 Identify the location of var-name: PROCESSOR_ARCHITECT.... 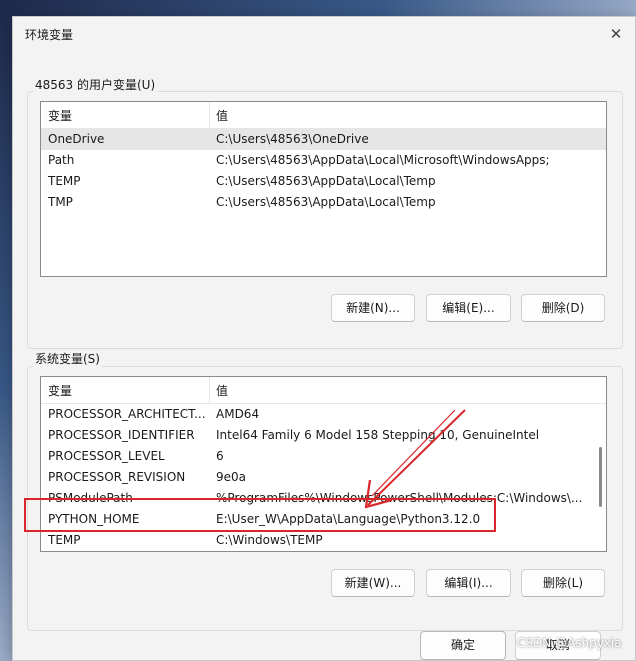
(127, 414).